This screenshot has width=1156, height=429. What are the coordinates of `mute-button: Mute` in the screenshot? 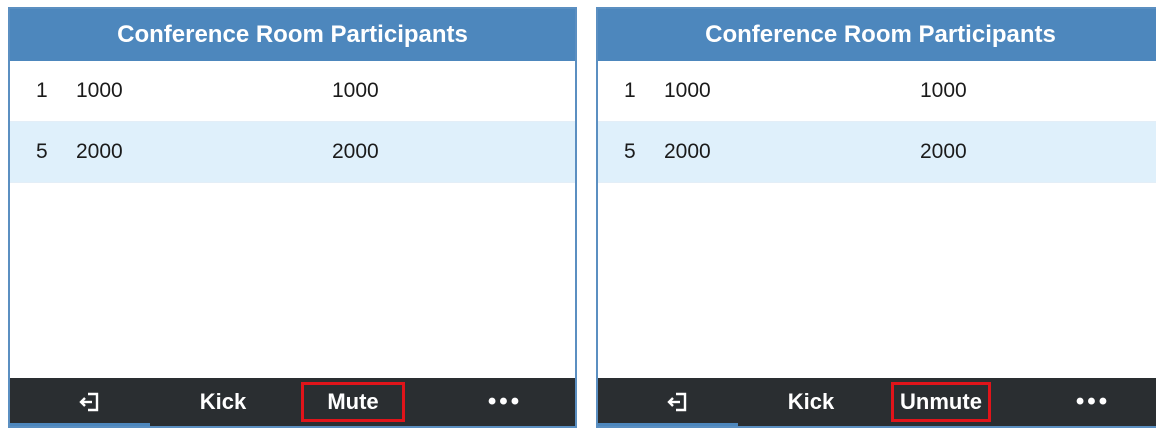 It's located at (353, 402).